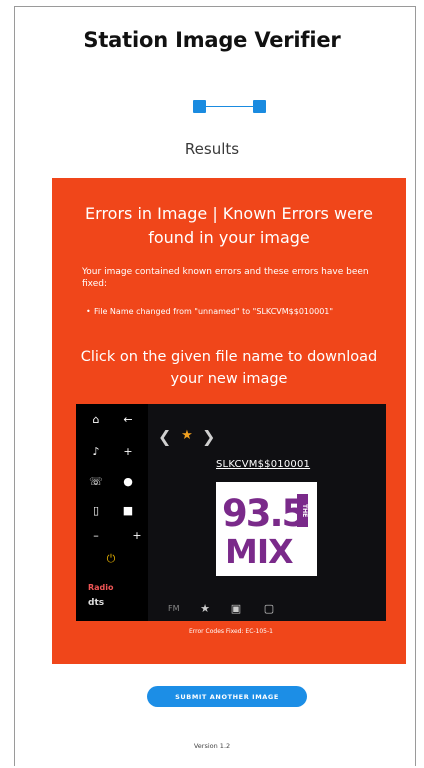 This screenshot has width=424, height=768. I want to click on prev-station-icon: ❮, so click(165, 436).